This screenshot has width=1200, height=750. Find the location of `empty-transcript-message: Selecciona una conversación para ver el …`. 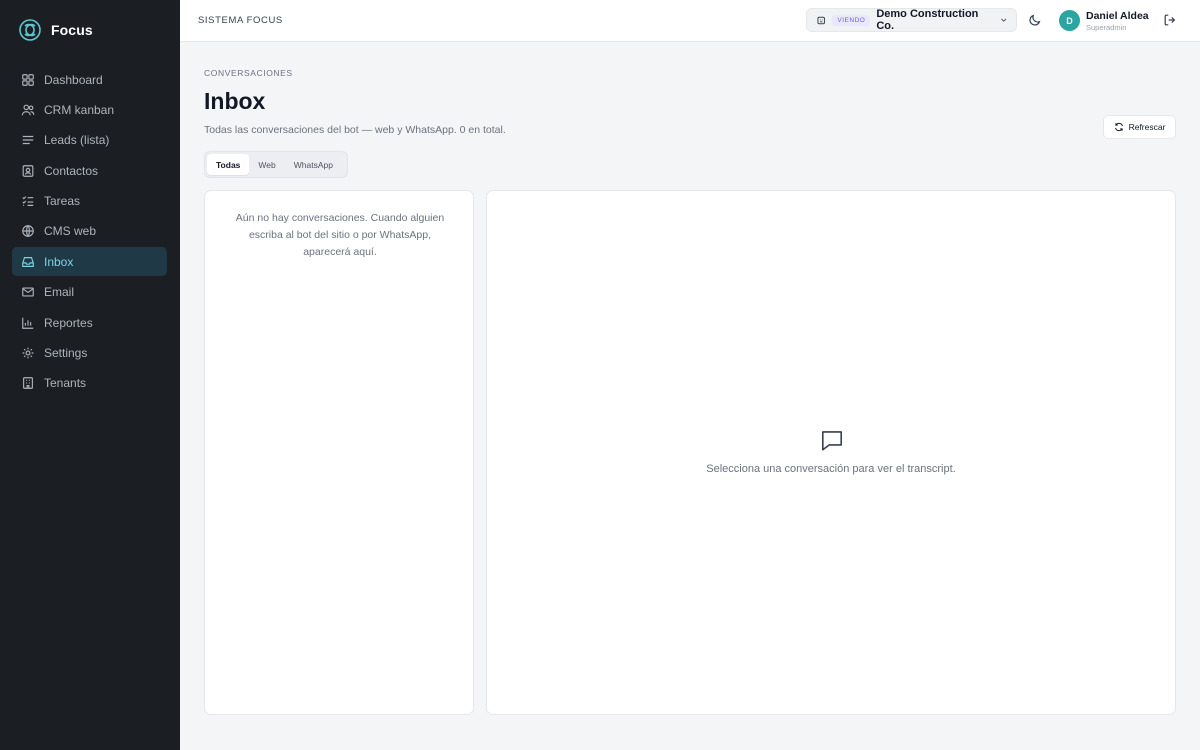

empty-transcript-message: Selecciona una conversación para ver el … is located at coordinates (831, 469).